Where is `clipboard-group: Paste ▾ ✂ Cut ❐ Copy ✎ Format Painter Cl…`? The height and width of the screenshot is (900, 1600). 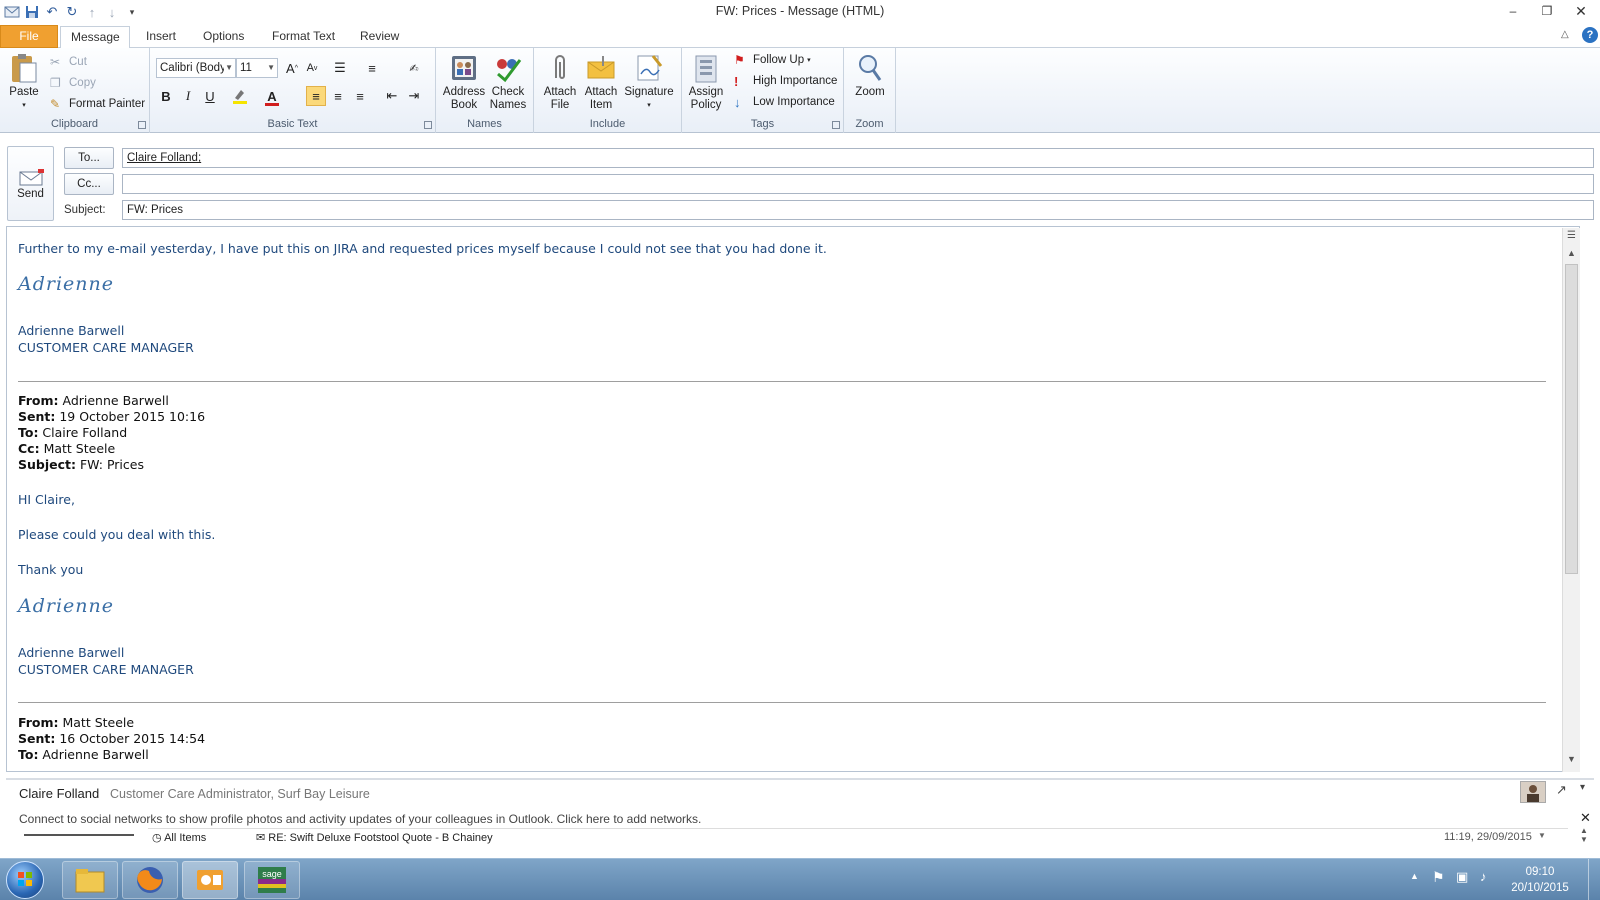 clipboard-group: Paste ▾ ✂ Cut ❐ Copy ✎ Format Painter Cl… is located at coordinates (75, 90).